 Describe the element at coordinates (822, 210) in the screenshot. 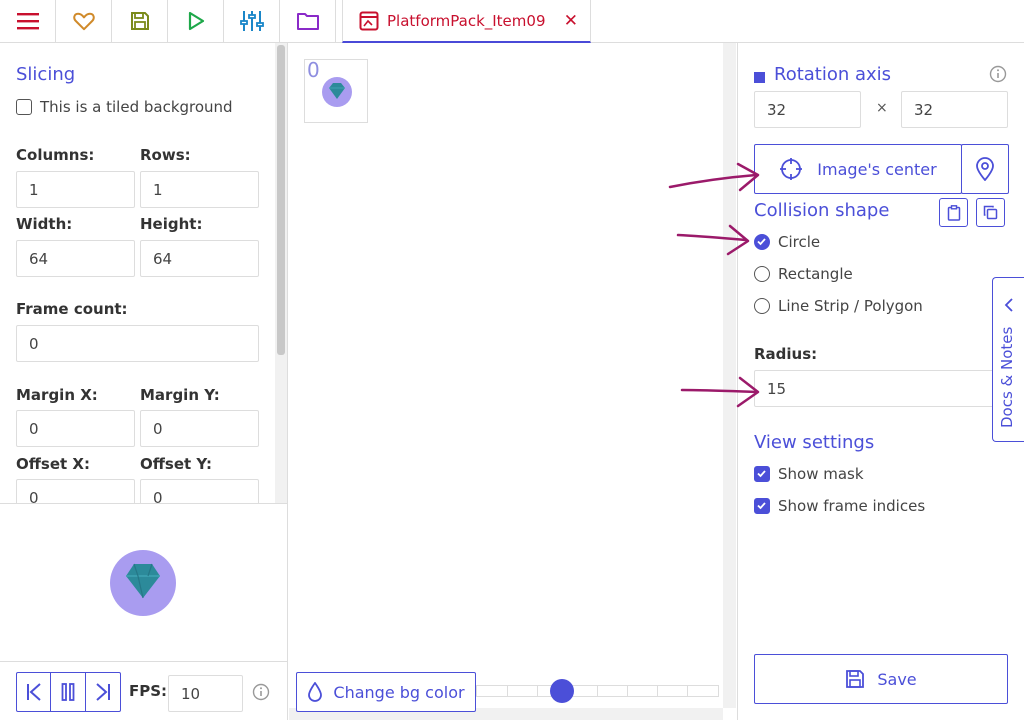

I see `collision-shape-title: Collision shape` at that location.